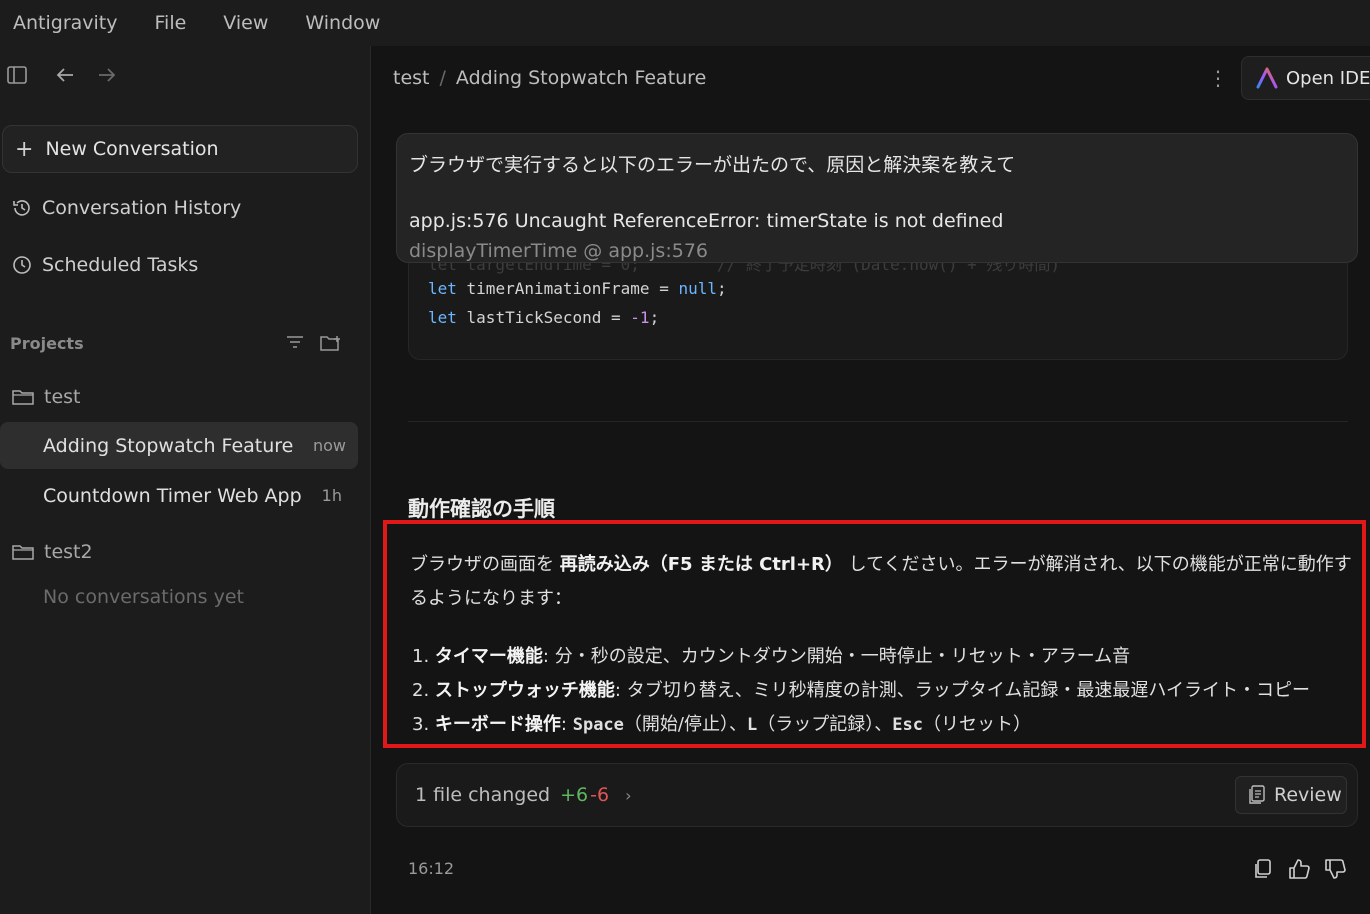 This screenshot has width=1370, height=914. Describe the element at coordinates (180, 552) in the screenshot. I see `project-folder-test2: test2` at that location.